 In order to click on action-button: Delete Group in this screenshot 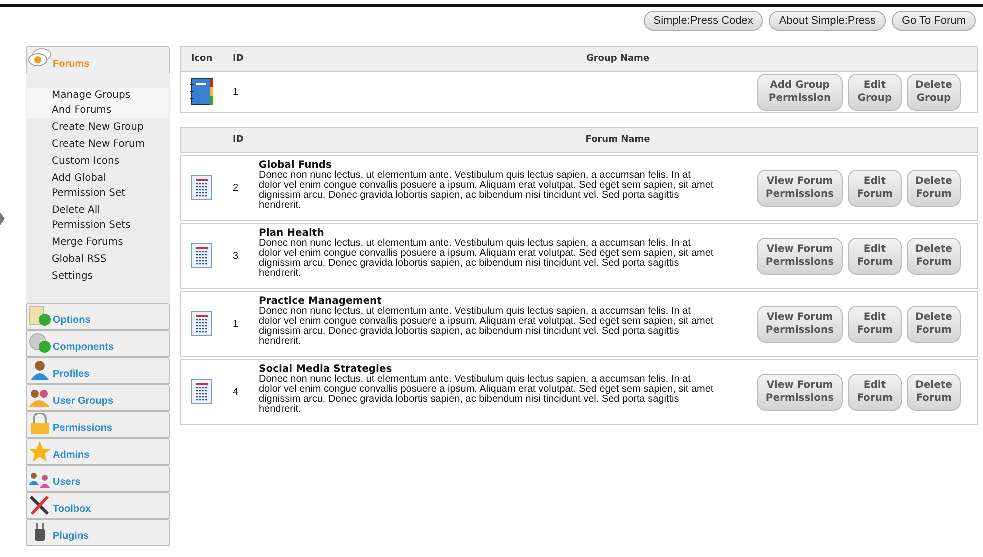, I will do `click(934, 92)`.